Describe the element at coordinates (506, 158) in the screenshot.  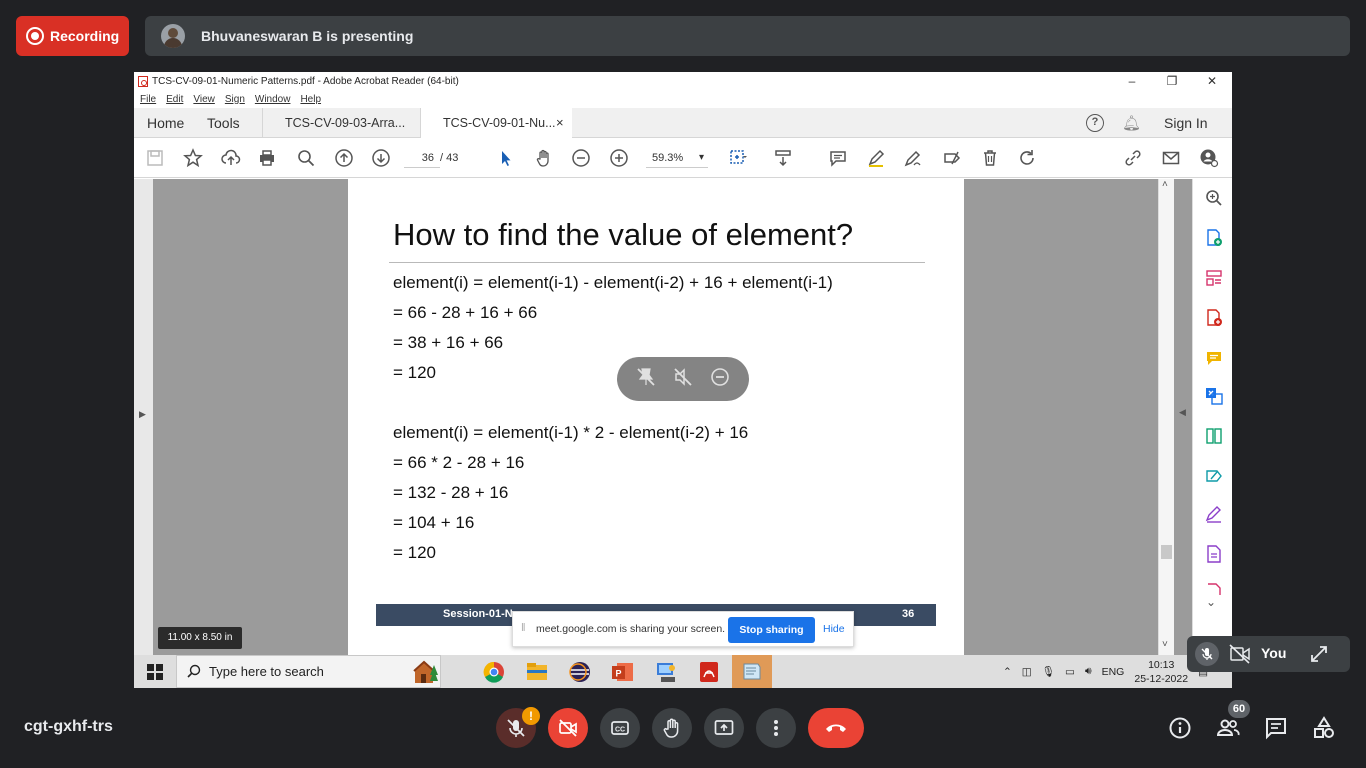
I see `select-cursor-icon` at that location.